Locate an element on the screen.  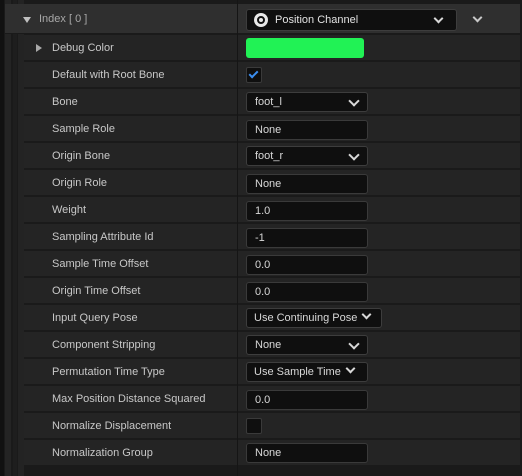
sampling-attribute-id-value: -1 is located at coordinates (260, 238).